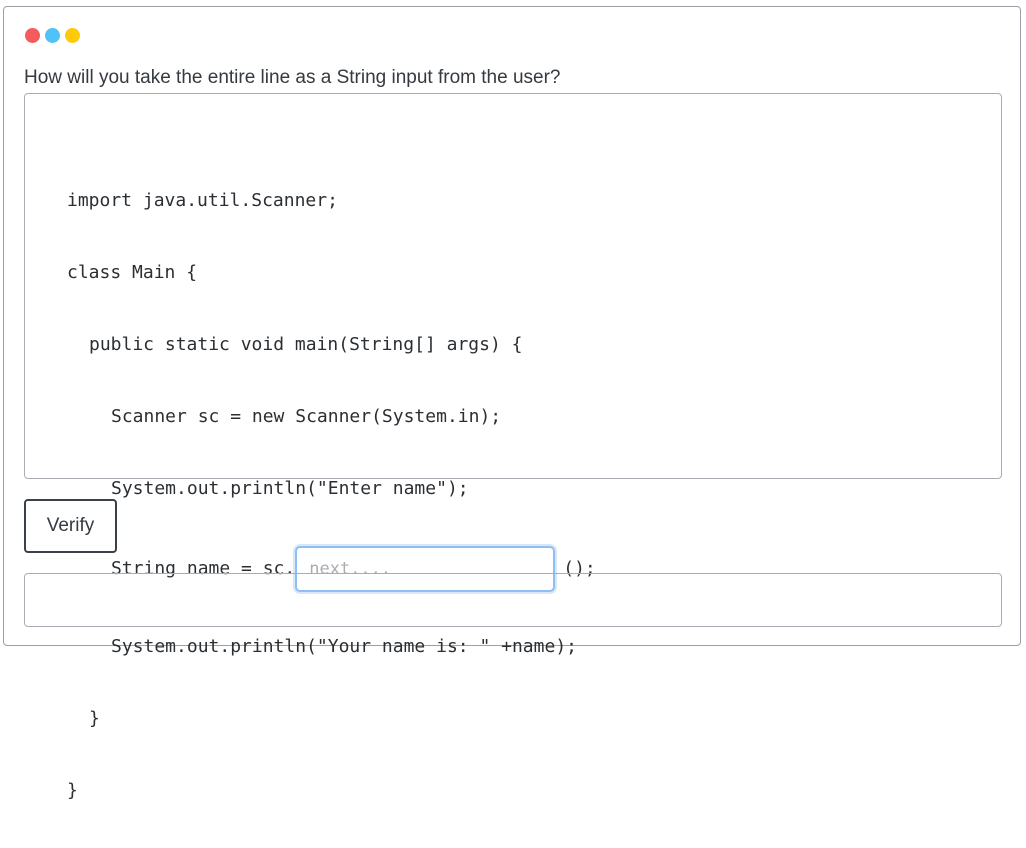 This screenshot has height=848, width=1026. I want to click on code-line: public static void main(String[] args) {, so click(306, 344).